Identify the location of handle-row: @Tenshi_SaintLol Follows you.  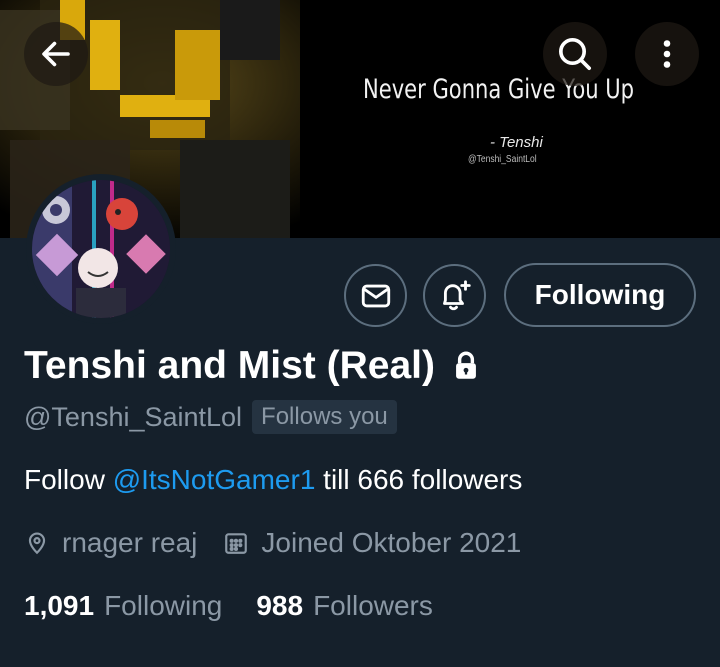
(210, 417).